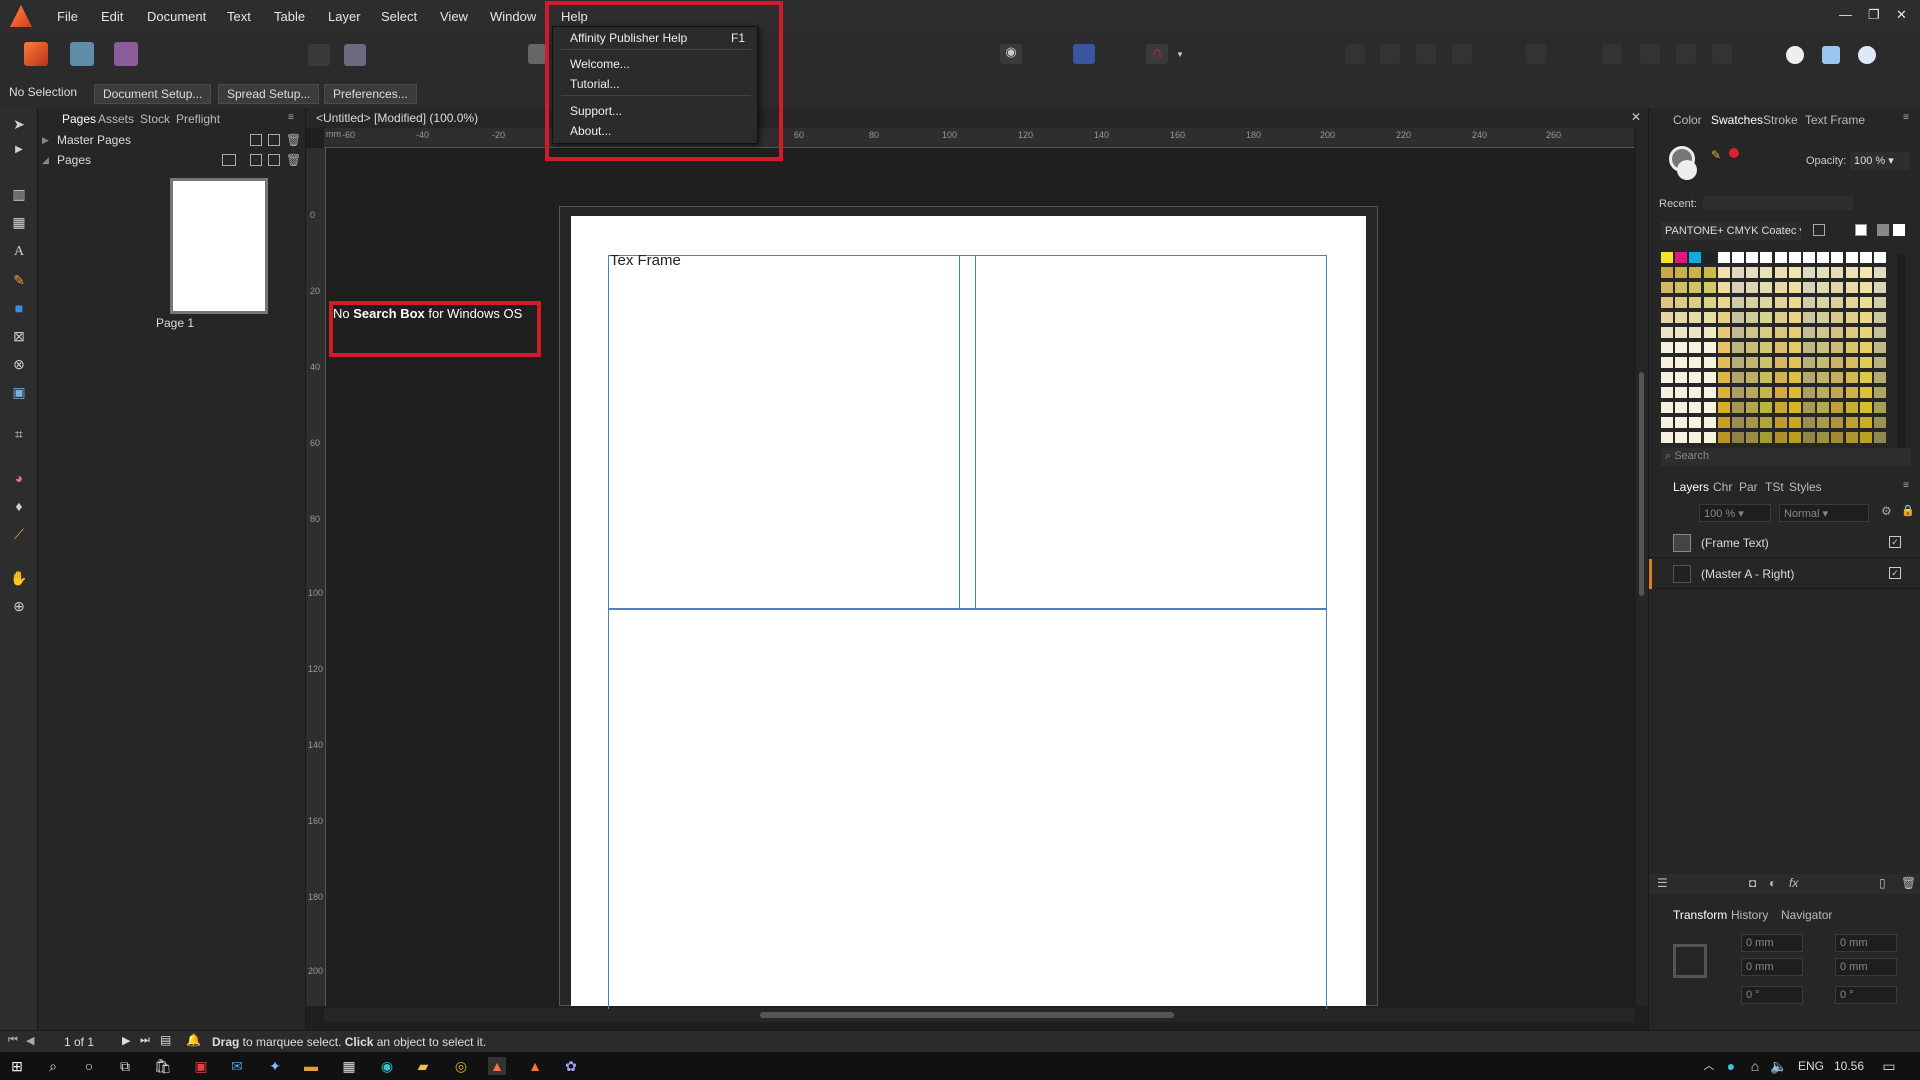 This screenshot has height=1080, width=1920. What do you see at coordinates (967, 1015) in the screenshot?
I see `horizontal-scroll-thumb` at bounding box center [967, 1015].